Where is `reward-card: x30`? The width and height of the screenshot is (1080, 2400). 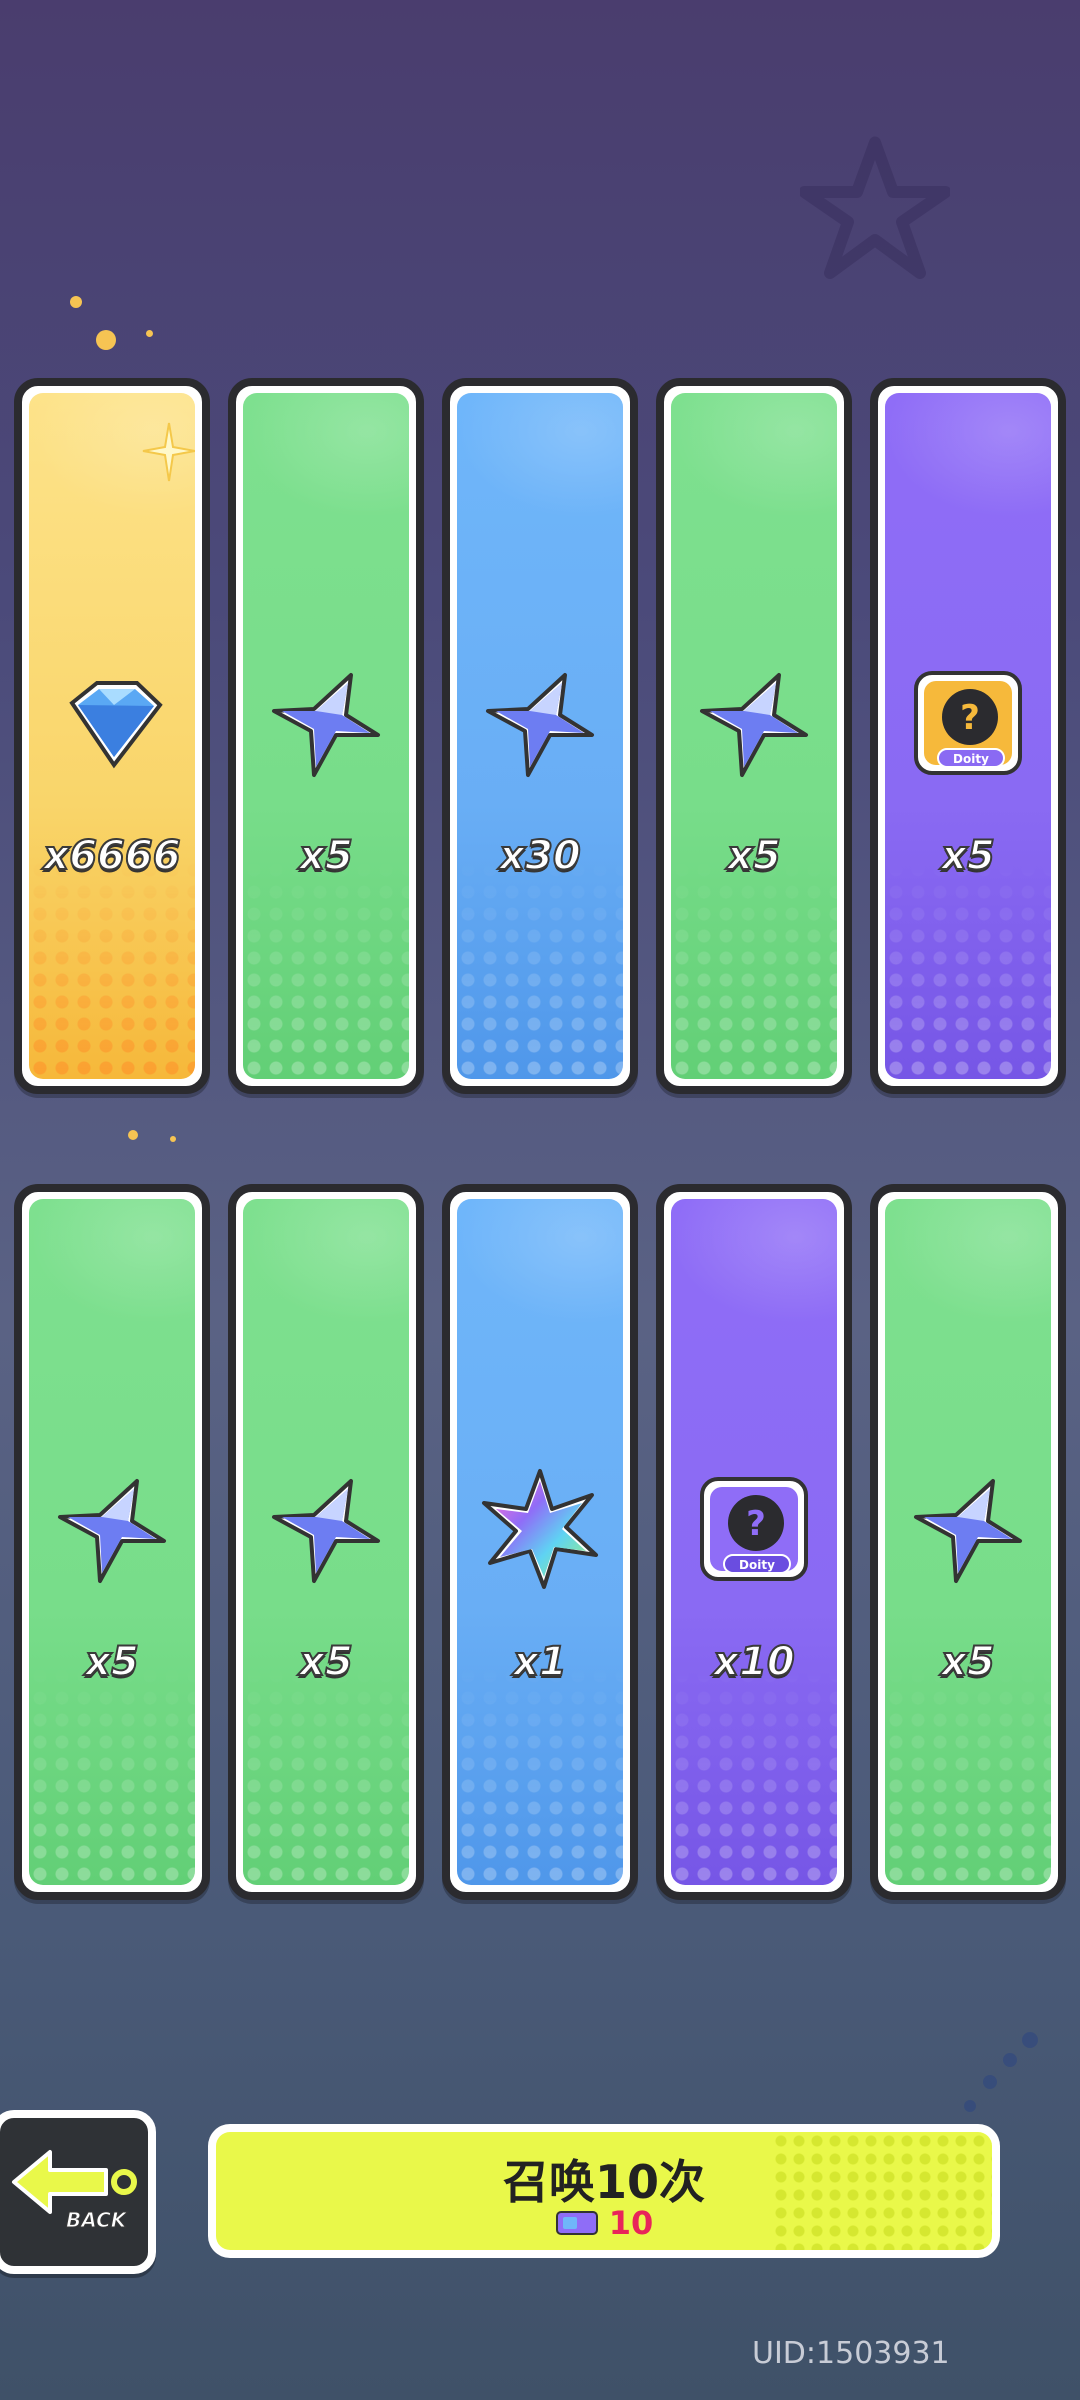 reward-card: x30 is located at coordinates (540, 736).